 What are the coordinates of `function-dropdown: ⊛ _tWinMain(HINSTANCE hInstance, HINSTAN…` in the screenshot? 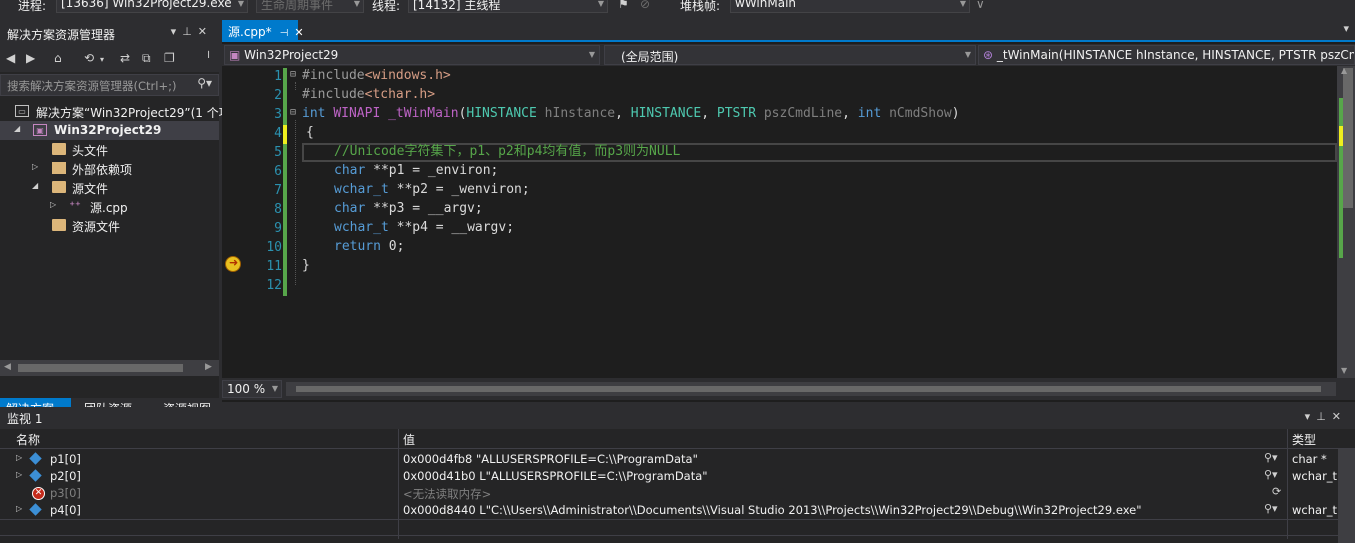 It's located at (1166, 55).